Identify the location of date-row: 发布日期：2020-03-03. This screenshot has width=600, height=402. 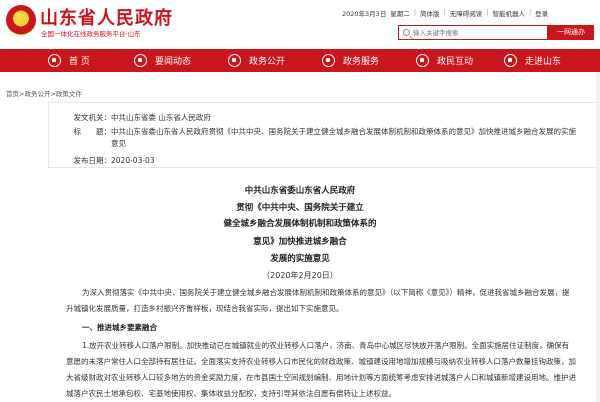
(102, 160).